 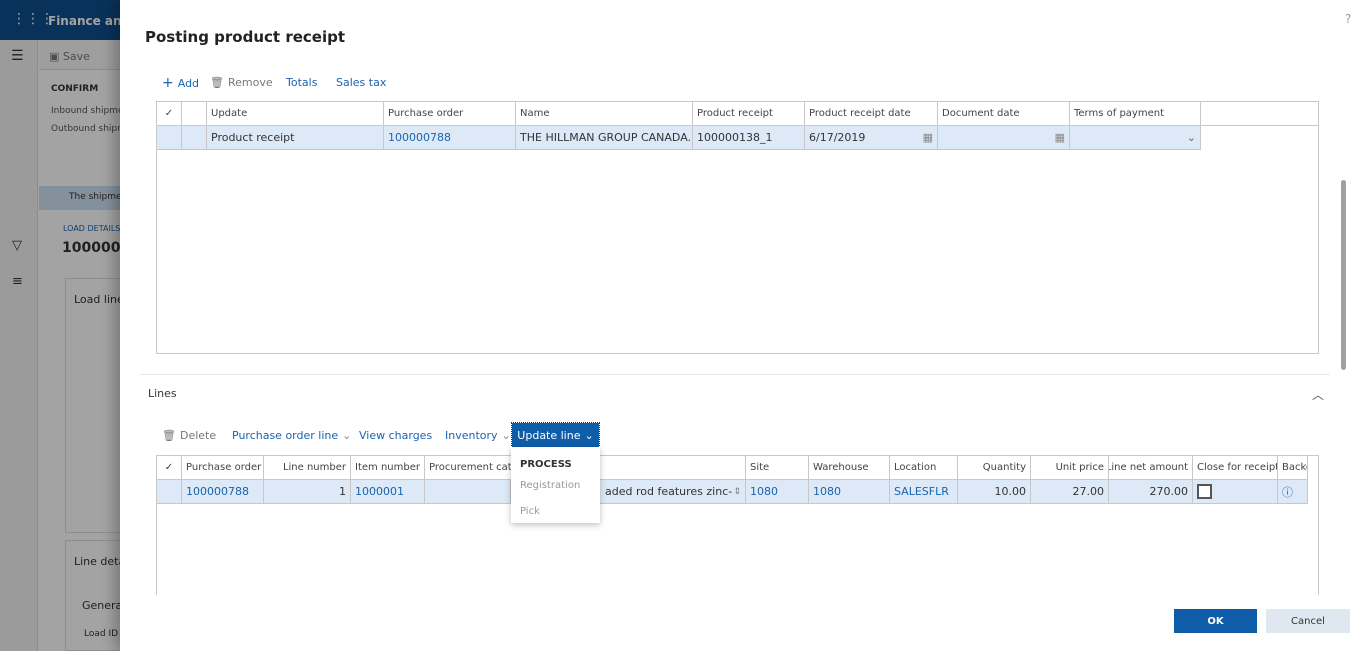 I want to click on menu-heading-process: PROCESS, so click(x=546, y=464).